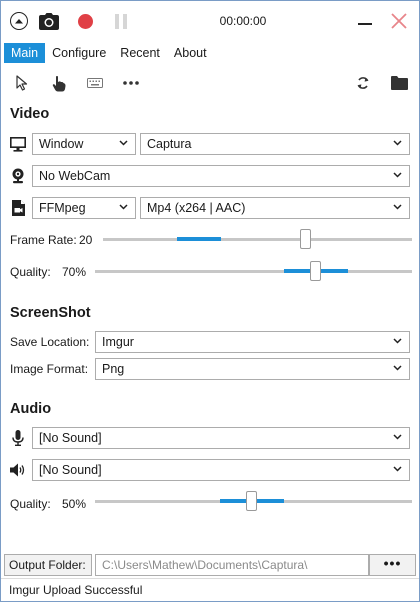  I want to click on close-button, so click(399, 21).